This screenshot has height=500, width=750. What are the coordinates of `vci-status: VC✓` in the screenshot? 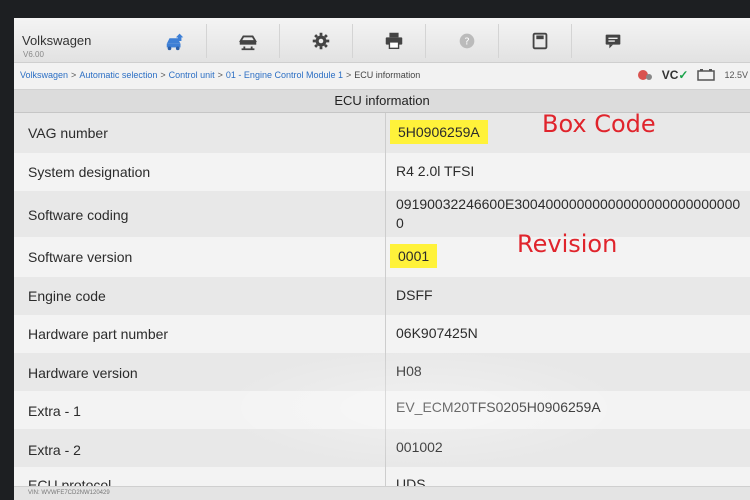 It's located at (675, 75).